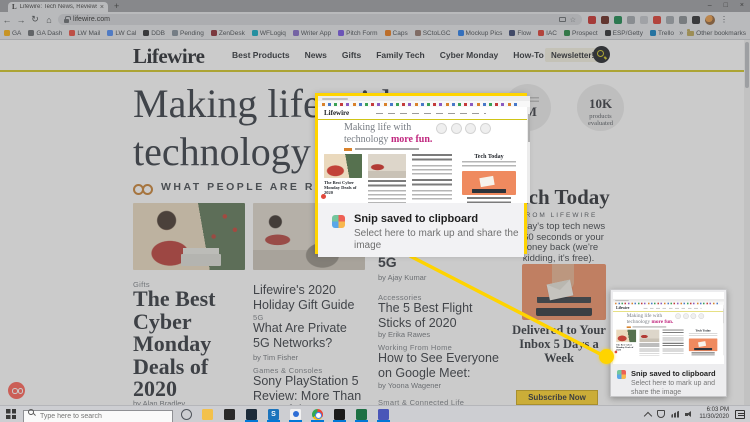 The image size is (750, 422). Describe the element at coordinates (714, 417) in the screenshot. I see `clock-date: 11/30/2020` at that location.